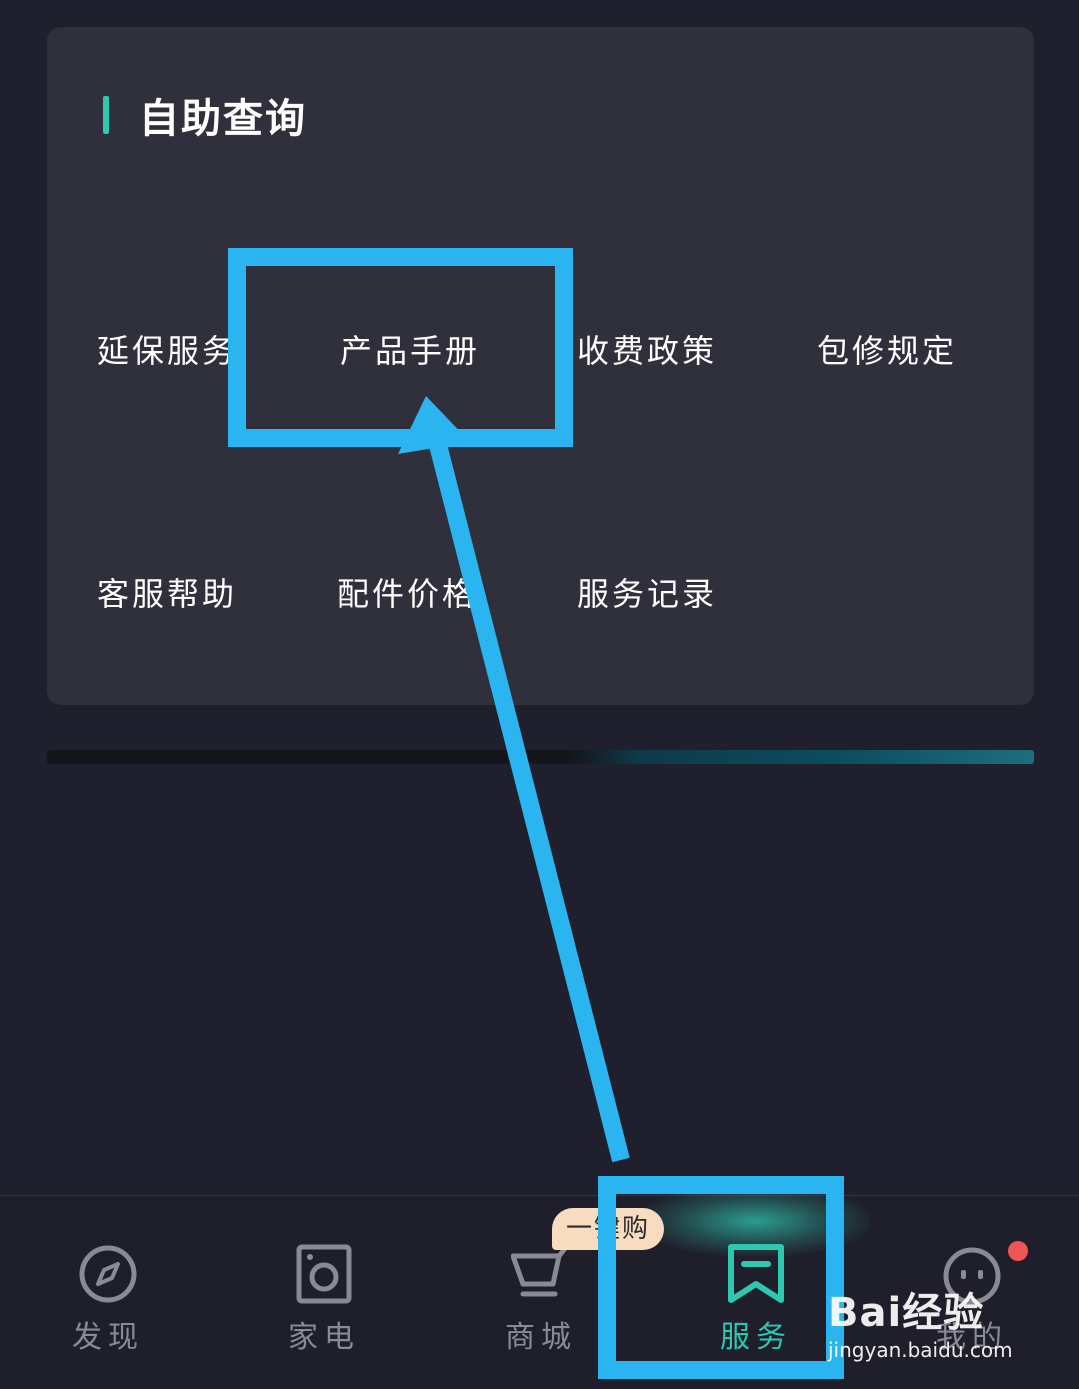 The width and height of the screenshot is (1079, 1389). I want to click on cart-icon, so click(540, 1270).